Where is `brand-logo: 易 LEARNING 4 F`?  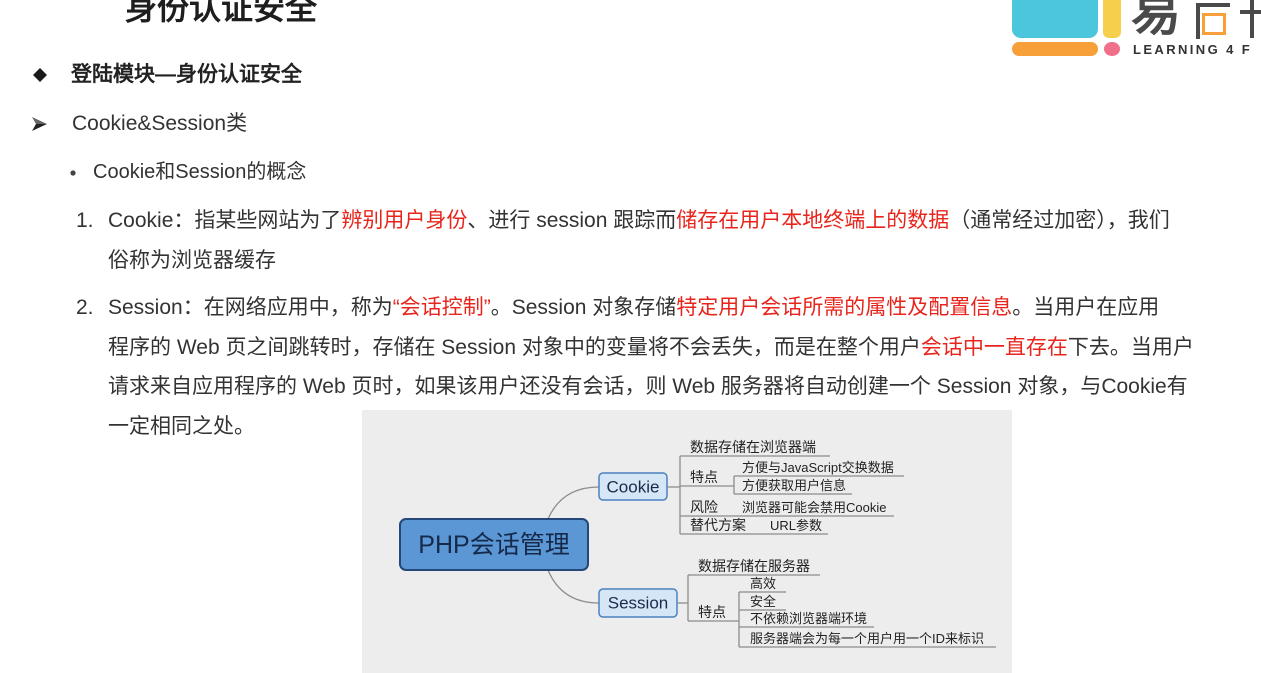 brand-logo: 易 LEARNING 4 F is located at coordinates (1136, 29).